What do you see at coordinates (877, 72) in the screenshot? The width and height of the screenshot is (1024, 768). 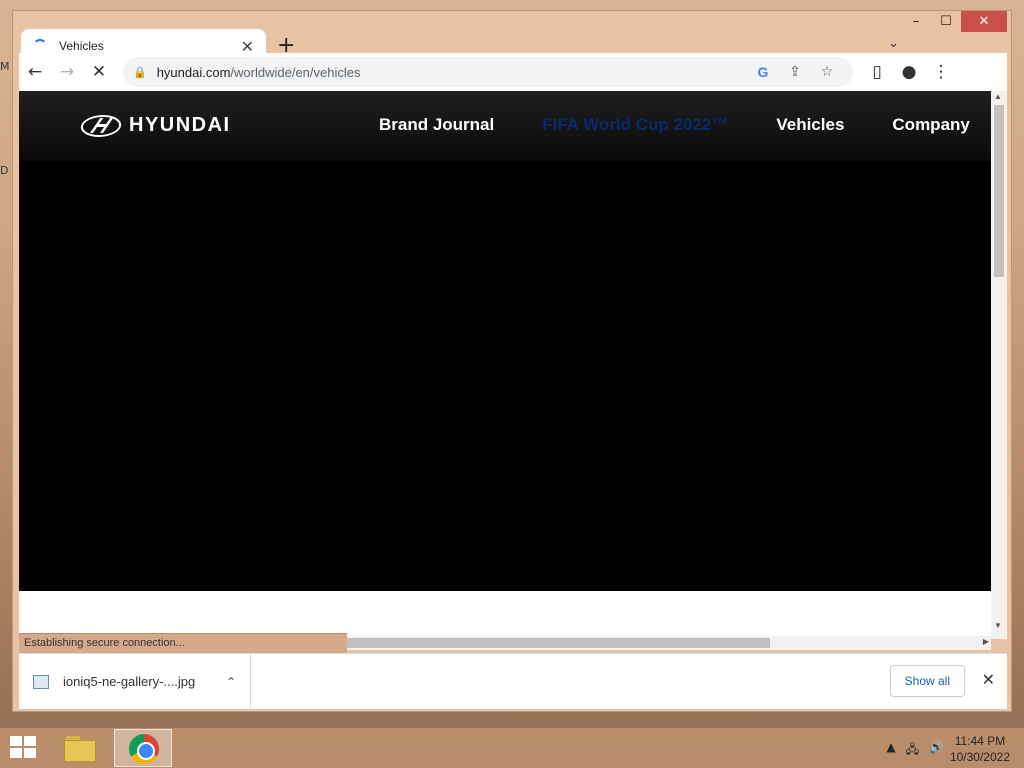 I see `side-panel-icon: ▯` at bounding box center [877, 72].